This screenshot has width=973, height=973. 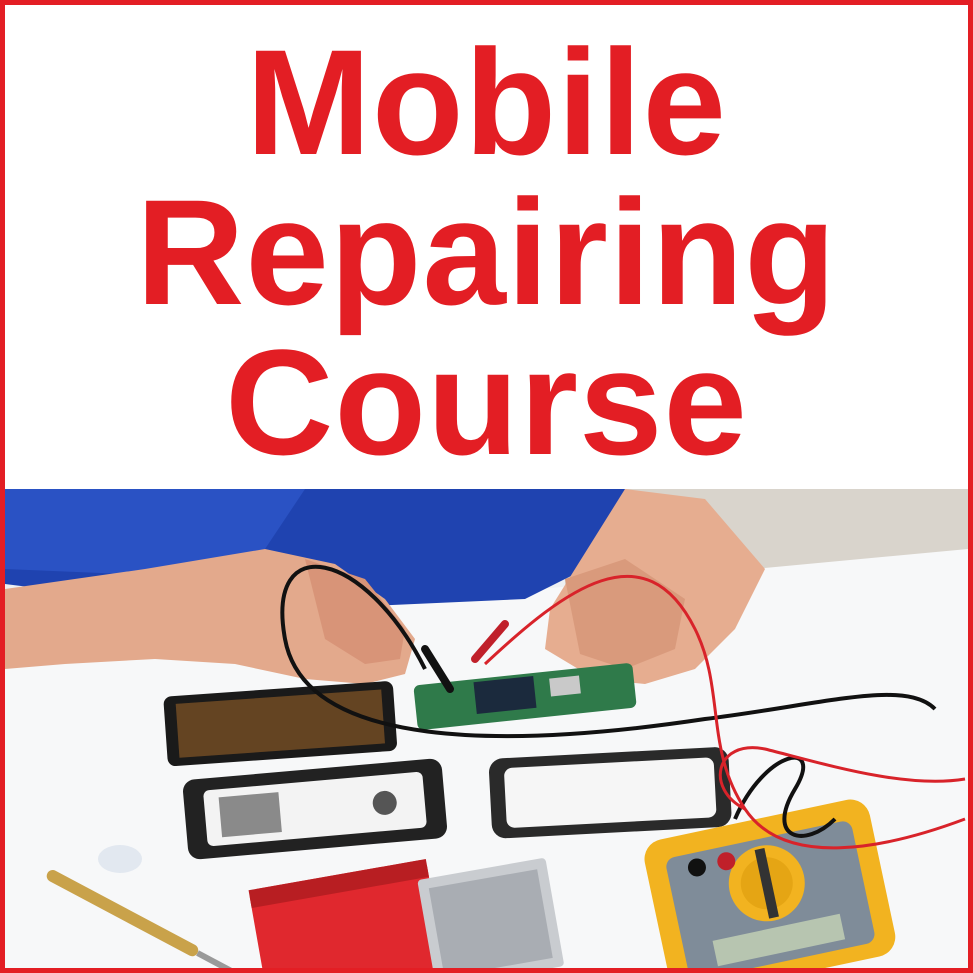 I want to click on title-line-mobile: Mobile, so click(x=486, y=102).